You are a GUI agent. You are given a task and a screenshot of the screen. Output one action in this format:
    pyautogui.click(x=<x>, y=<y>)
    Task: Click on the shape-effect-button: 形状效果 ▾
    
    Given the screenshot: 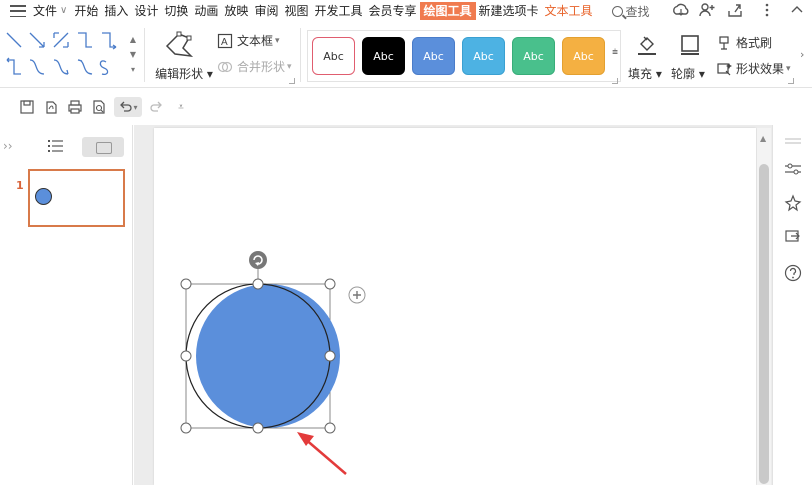 What is the action you would take?
    pyautogui.click(x=753, y=68)
    